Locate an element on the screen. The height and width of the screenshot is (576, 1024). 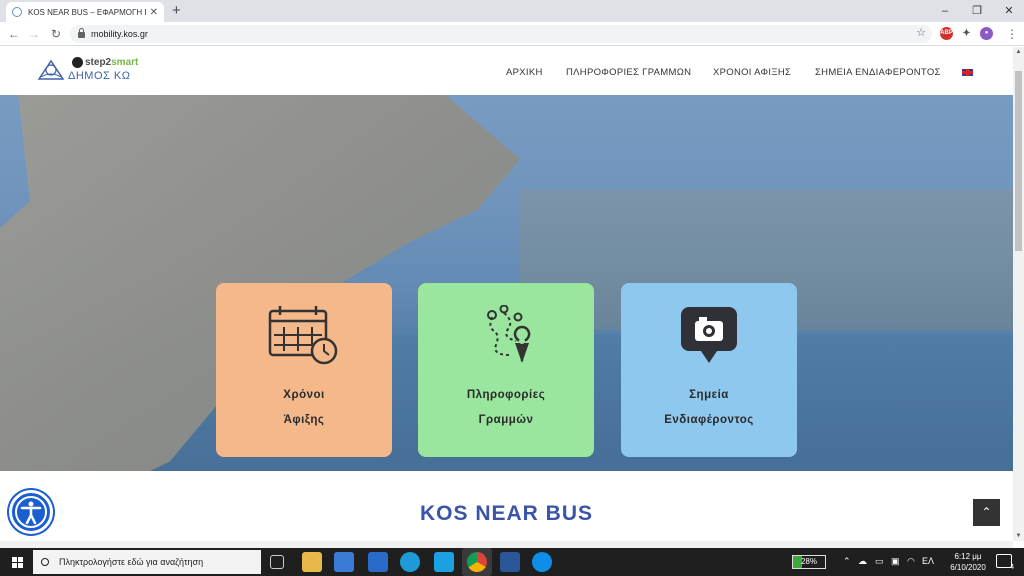
chrome-icon is located at coordinates (477, 562).